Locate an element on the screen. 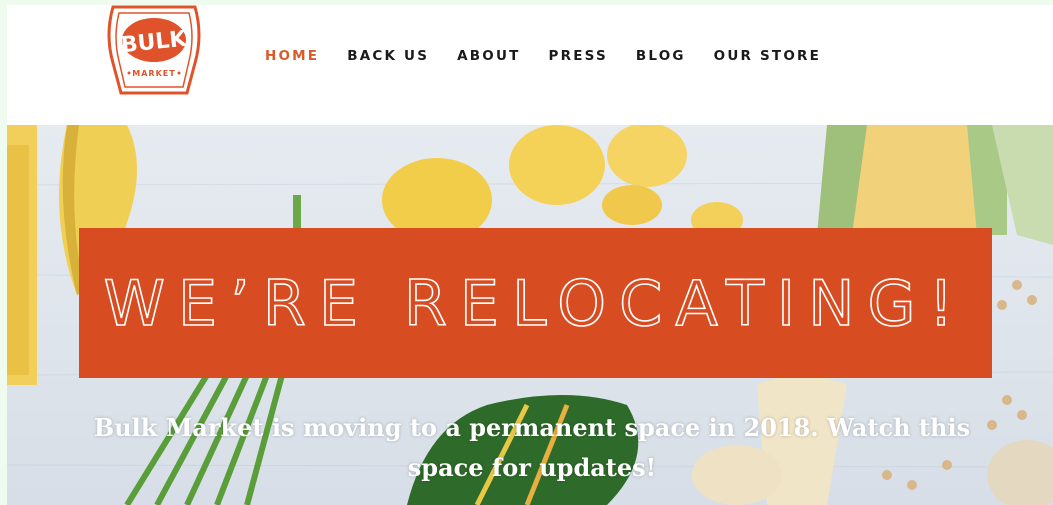  nav-home: HOME is located at coordinates (292, 56).